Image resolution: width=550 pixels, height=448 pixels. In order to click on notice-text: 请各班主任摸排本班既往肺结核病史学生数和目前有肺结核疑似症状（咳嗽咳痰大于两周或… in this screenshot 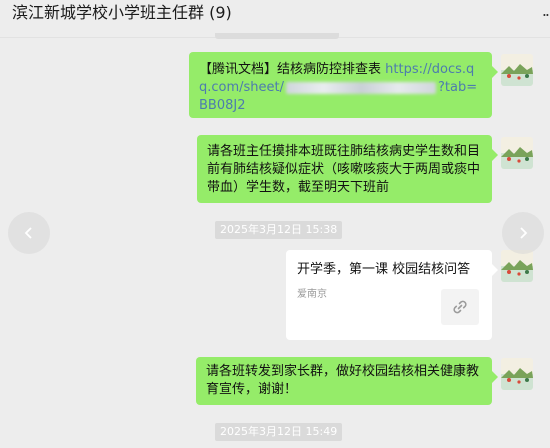, I will do `click(344, 169)`.